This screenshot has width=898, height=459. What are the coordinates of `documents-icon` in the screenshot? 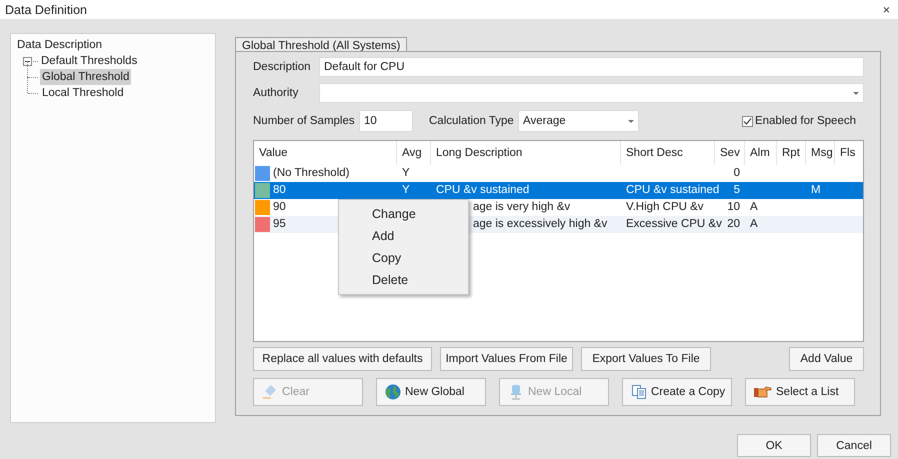 It's located at (639, 392).